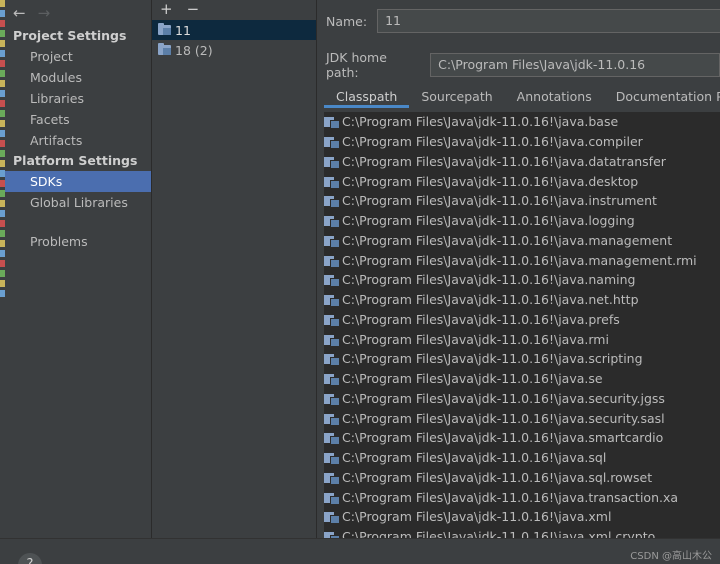 The width and height of the screenshot is (720, 564). Describe the element at coordinates (456, 97) in the screenshot. I see `tab-sourcepath: Sourcepath` at that location.